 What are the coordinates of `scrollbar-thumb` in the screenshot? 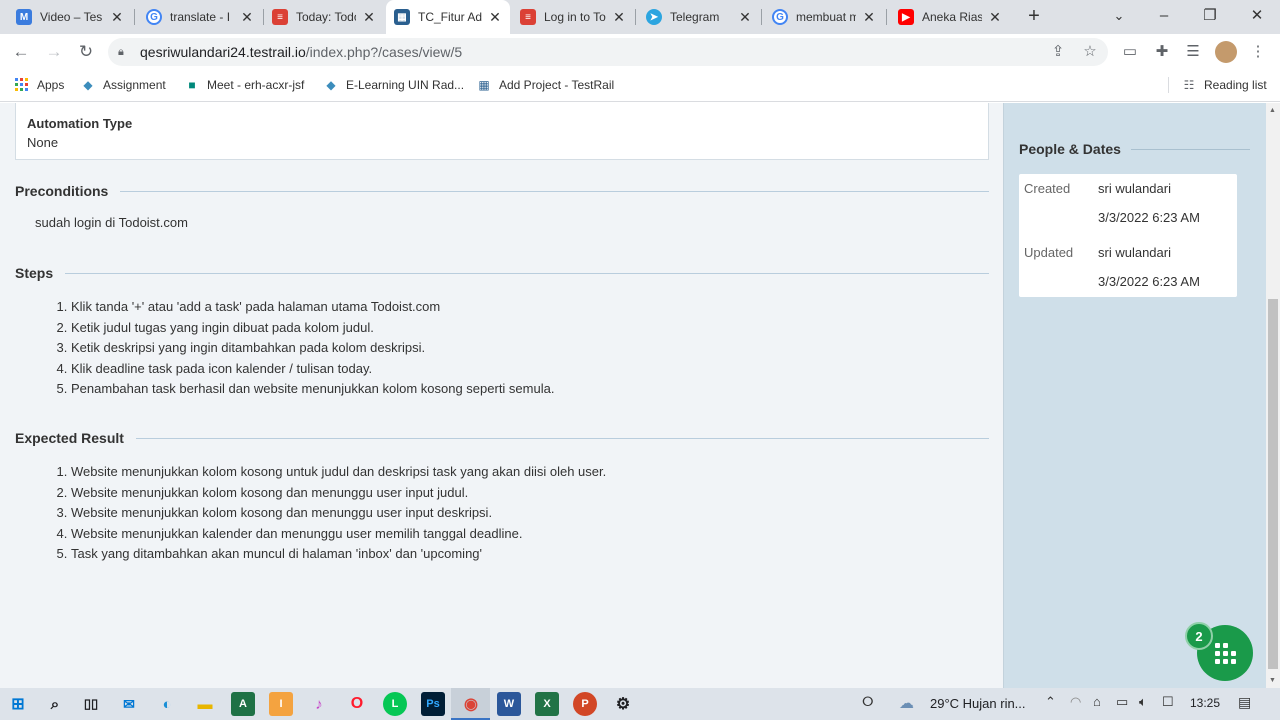 It's located at (1273, 484).